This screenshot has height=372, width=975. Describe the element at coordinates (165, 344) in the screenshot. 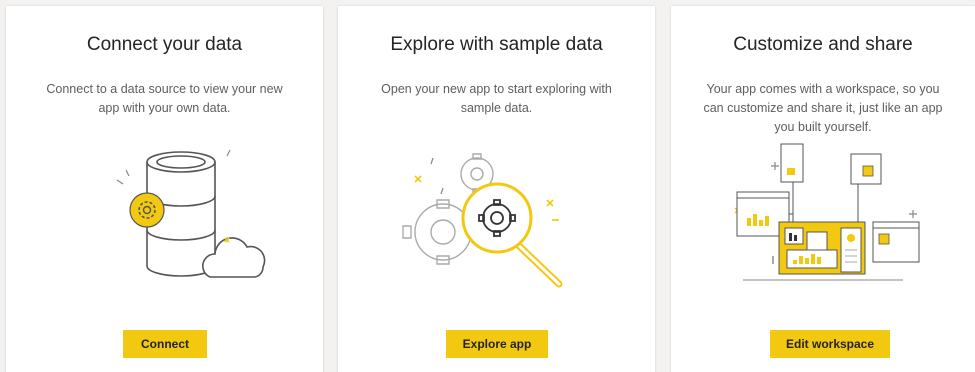

I see `connect-button: Connect` at that location.